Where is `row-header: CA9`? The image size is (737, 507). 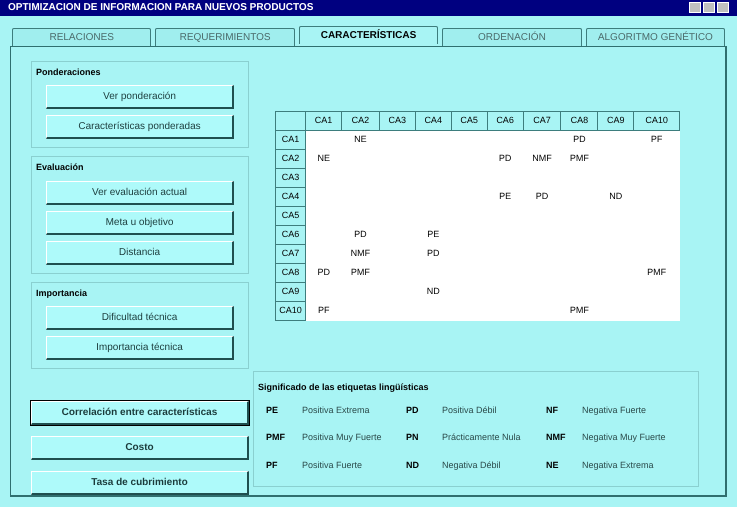 row-header: CA9 is located at coordinates (291, 291).